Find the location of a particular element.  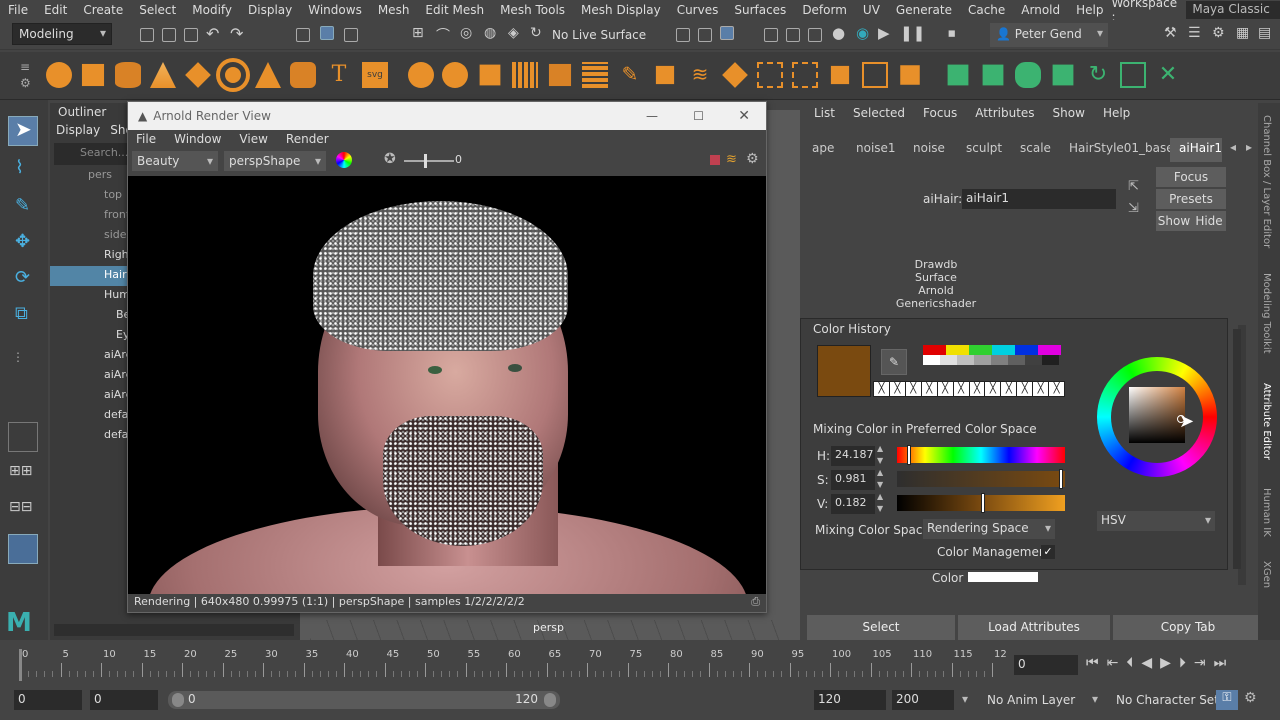

tab-human-ik: Human IK is located at coordinates (1266, 512).